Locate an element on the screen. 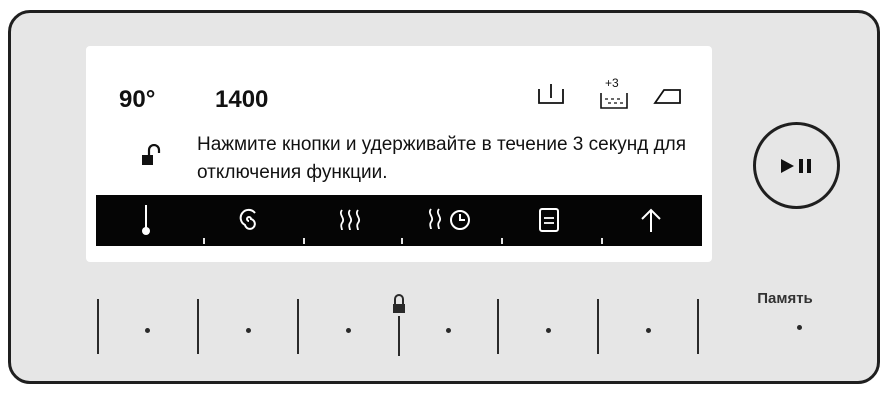 The image size is (893, 393). prewash-tub-icon is located at coordinates (551, 92).